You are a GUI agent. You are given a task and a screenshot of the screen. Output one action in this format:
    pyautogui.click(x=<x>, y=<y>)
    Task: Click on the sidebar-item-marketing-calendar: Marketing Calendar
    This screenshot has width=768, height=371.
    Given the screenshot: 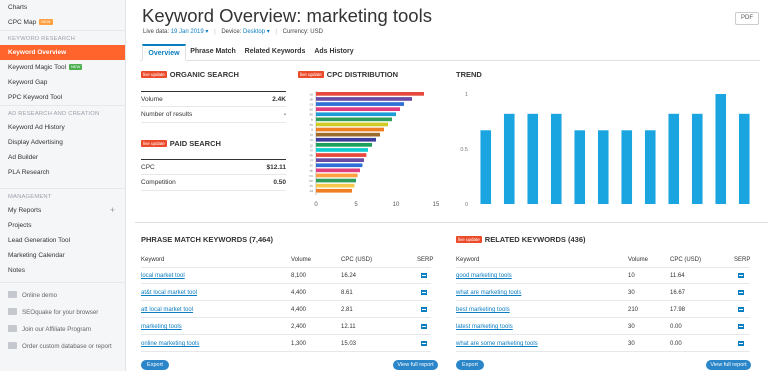 What is the action you would take?
    pyautogui.click(x=62, y=255)
    